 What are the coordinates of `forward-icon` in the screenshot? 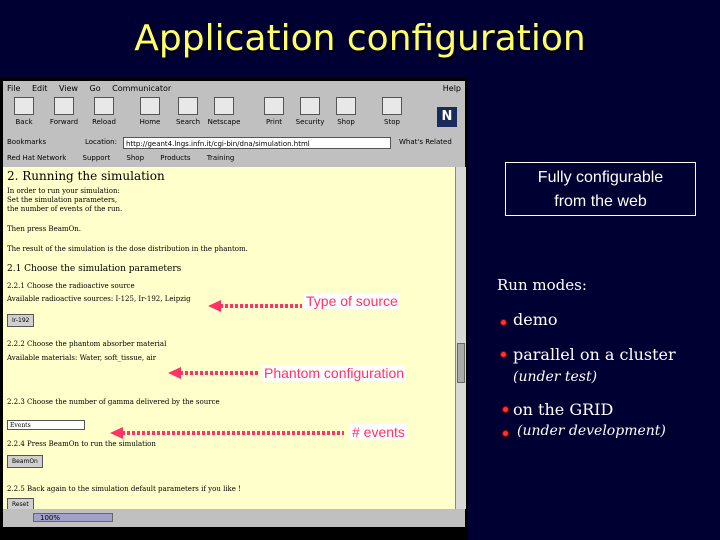 It's located at (64, 106).